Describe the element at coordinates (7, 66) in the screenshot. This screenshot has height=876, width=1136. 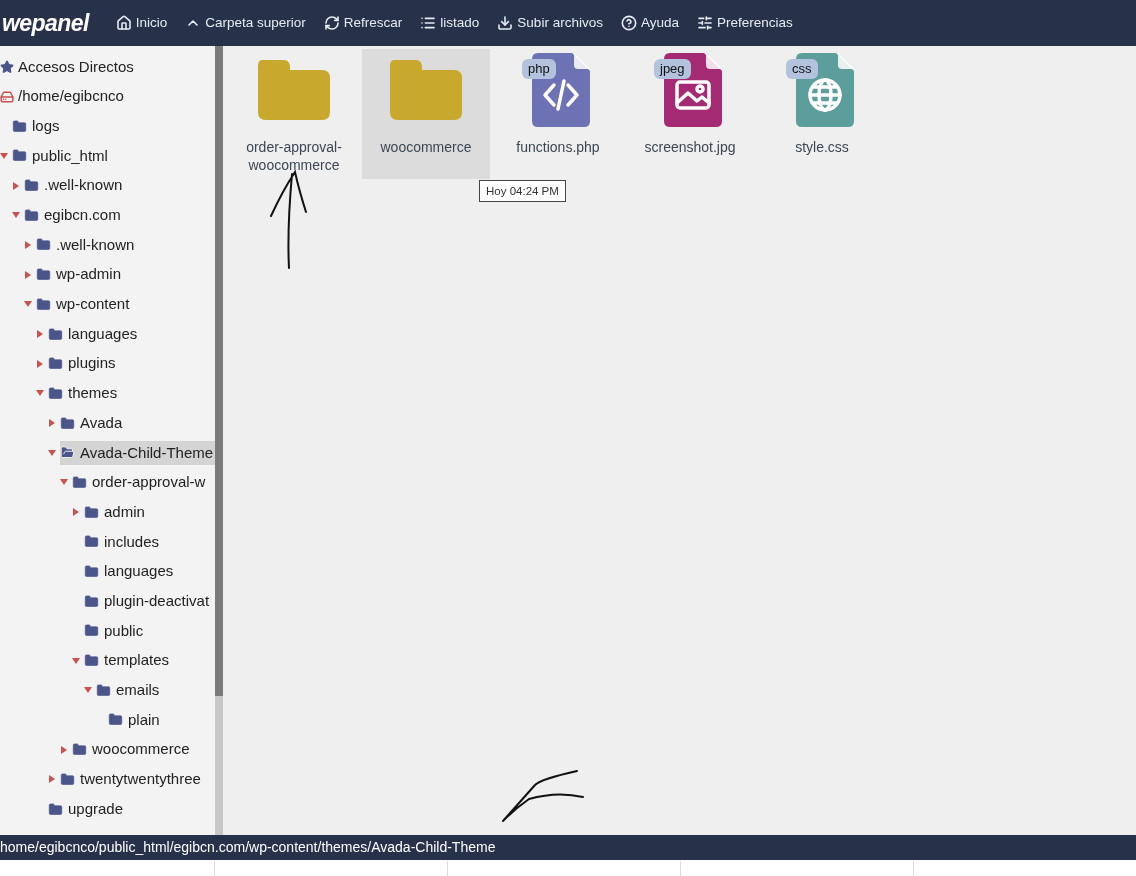
I see `star-icon` at that location.